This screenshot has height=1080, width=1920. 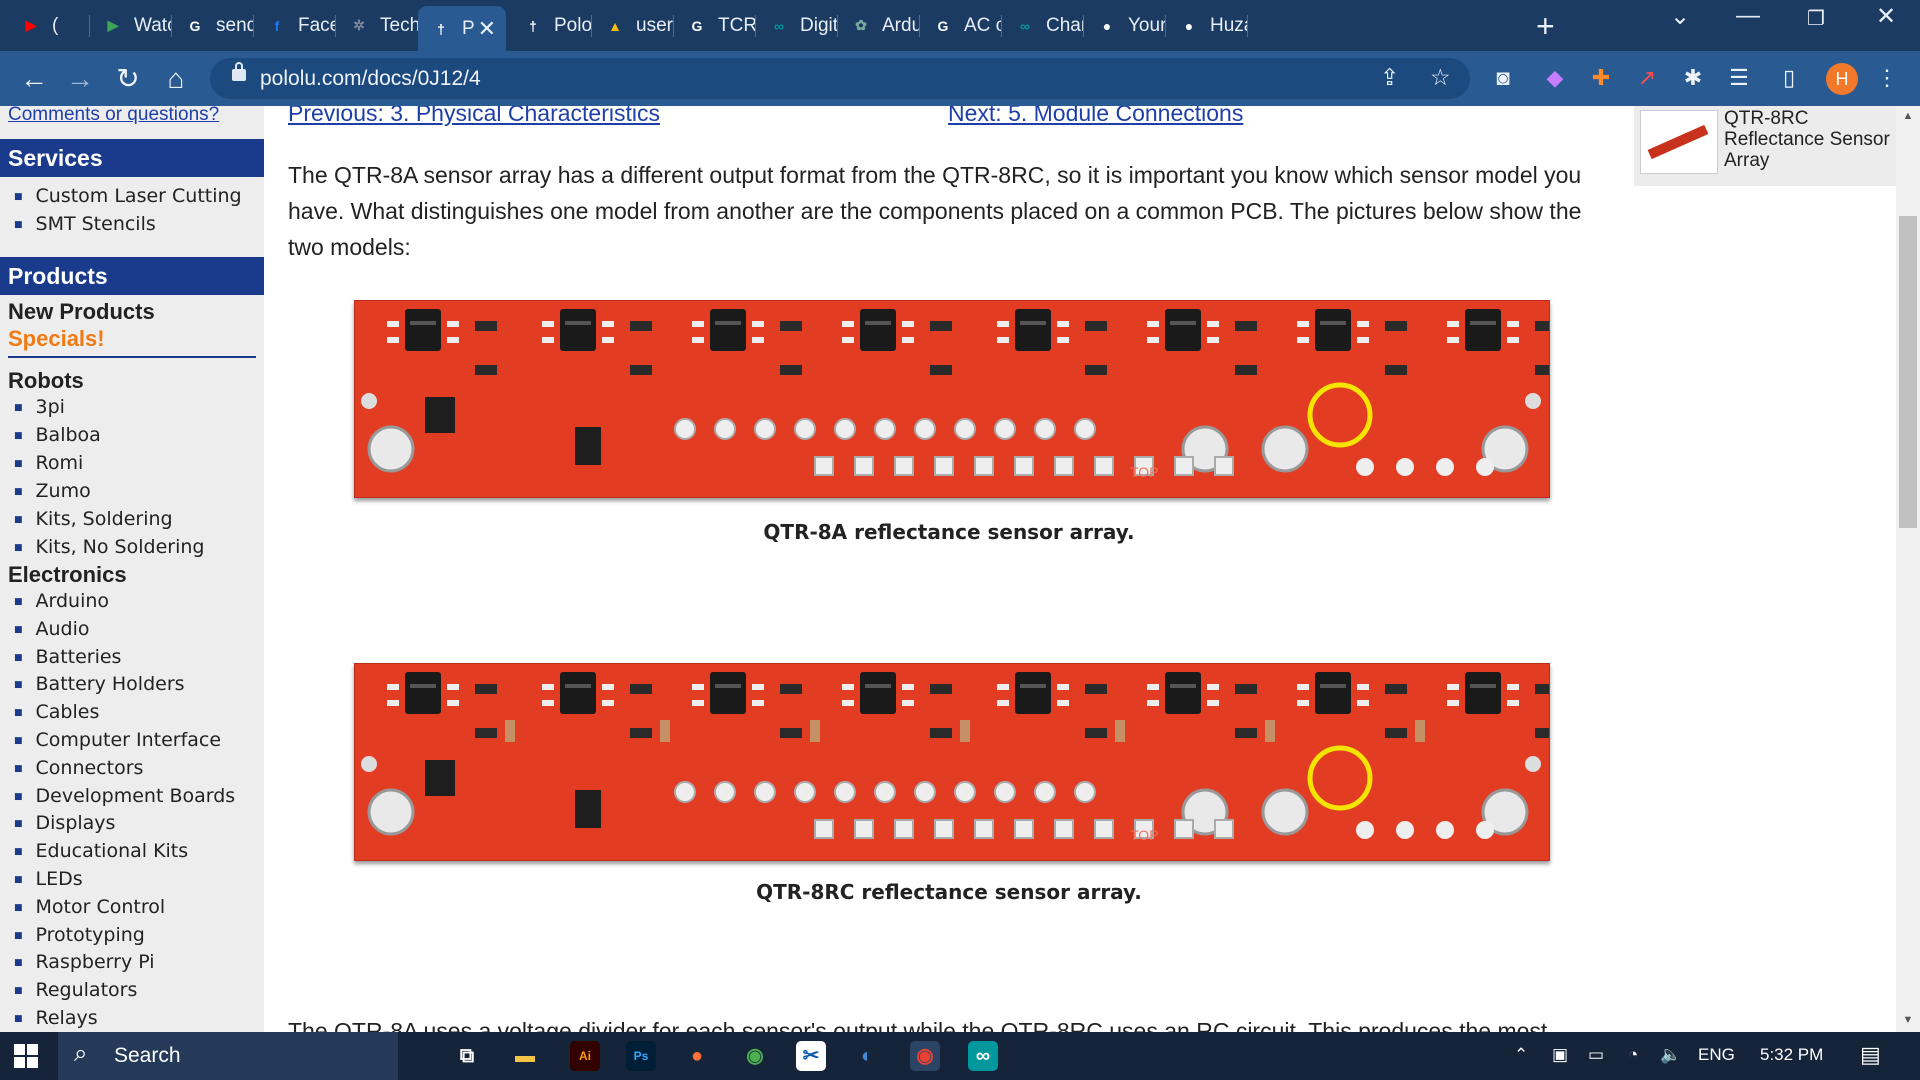 What do you see at coordinates (62, 601) in the screenshot?
I see `sidebar-item-arduino: Arduino` at bounding box center [62, 601].